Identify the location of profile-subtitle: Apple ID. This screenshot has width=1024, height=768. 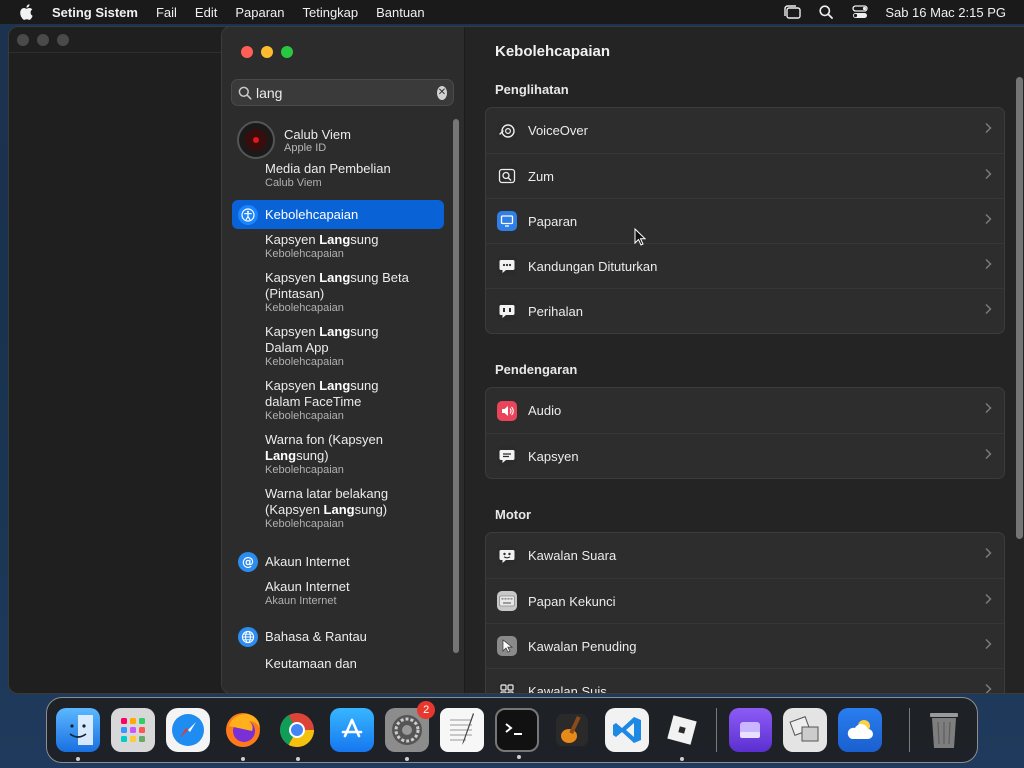
(305, 147).